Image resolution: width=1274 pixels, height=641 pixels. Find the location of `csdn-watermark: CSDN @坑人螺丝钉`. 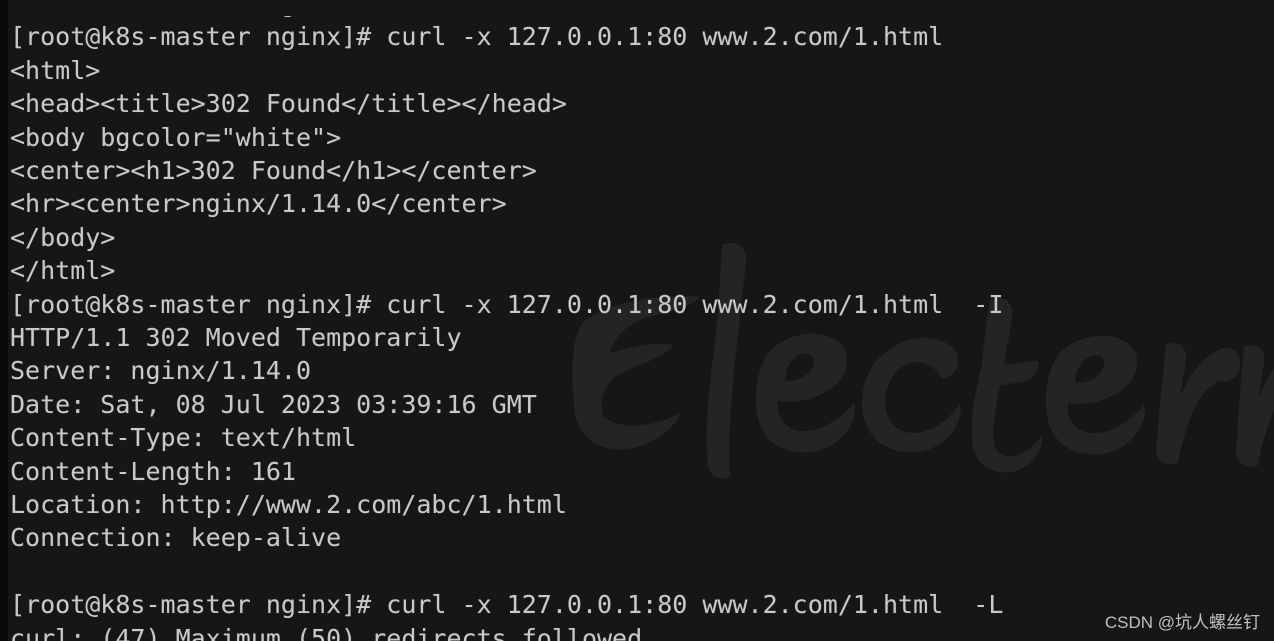

csdn-watermark: CSDN @坑人螺丝钉 is located at coordinates (1182, 622).